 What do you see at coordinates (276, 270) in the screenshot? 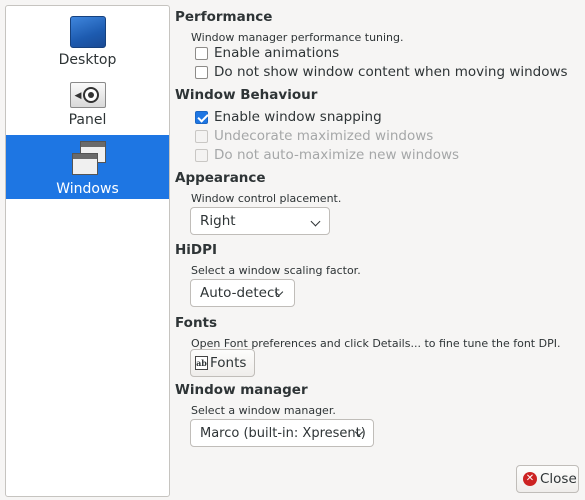
I see `hidpi-description: Select a window scaling factor.` at bounding box center [276, 270].